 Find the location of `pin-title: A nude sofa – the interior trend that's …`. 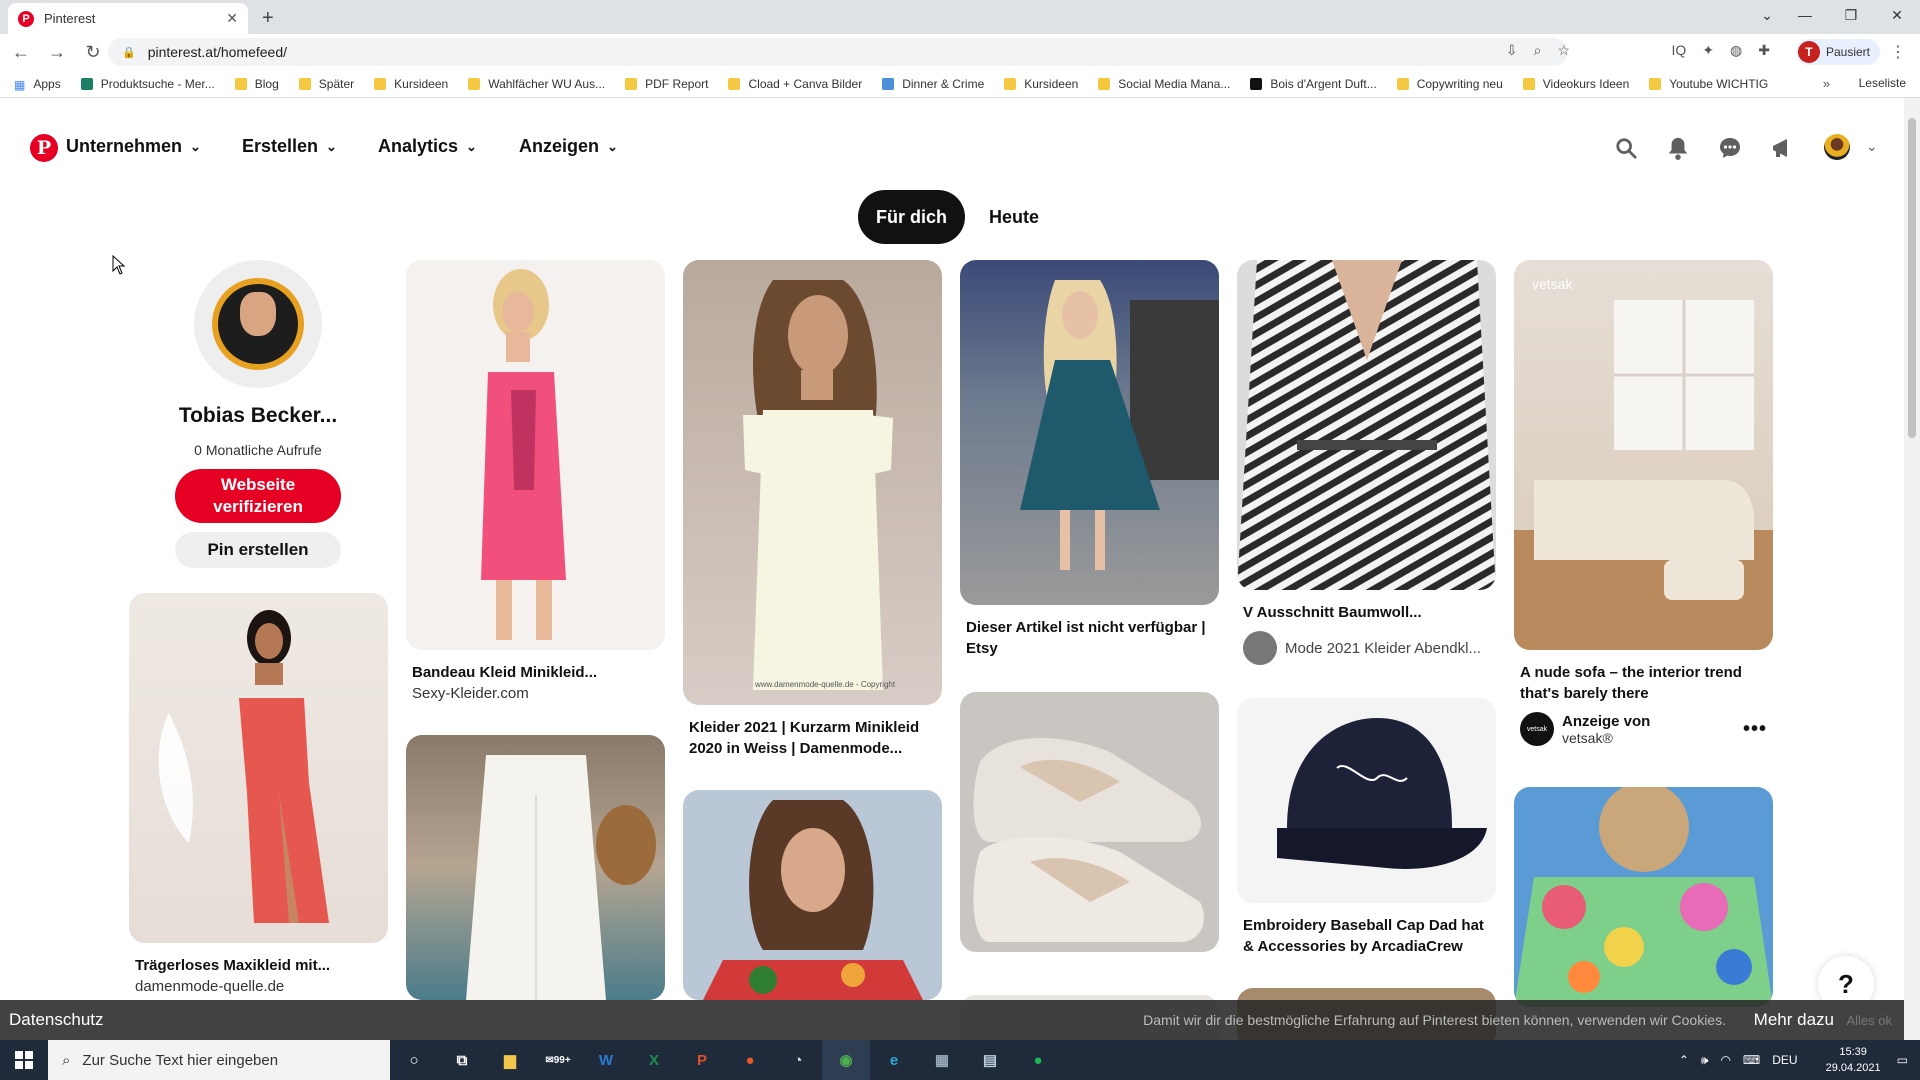

pin-title: A nude sofa – the interior trend that's … is located at coordinates (1643, 683).